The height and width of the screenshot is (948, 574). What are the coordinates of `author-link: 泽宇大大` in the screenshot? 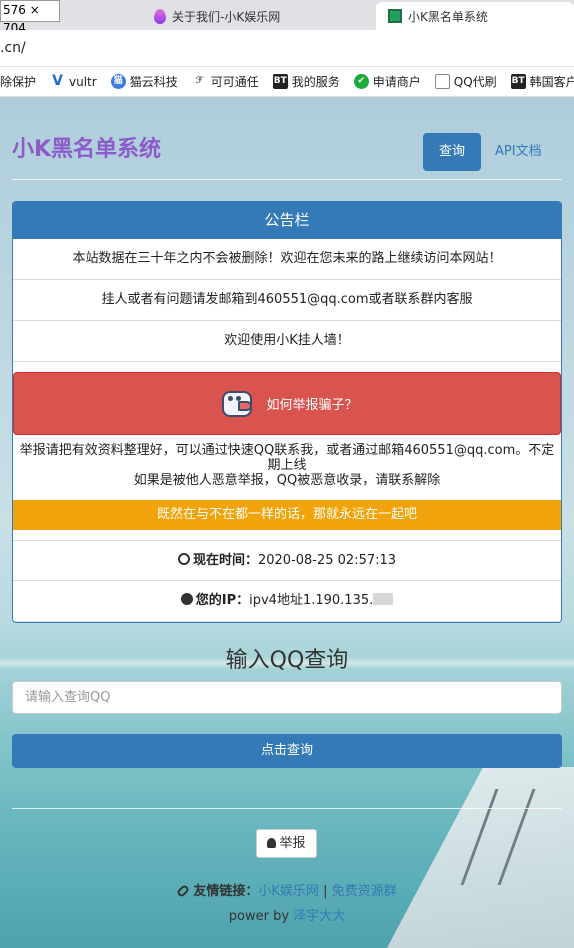 It's located at (319, 916).